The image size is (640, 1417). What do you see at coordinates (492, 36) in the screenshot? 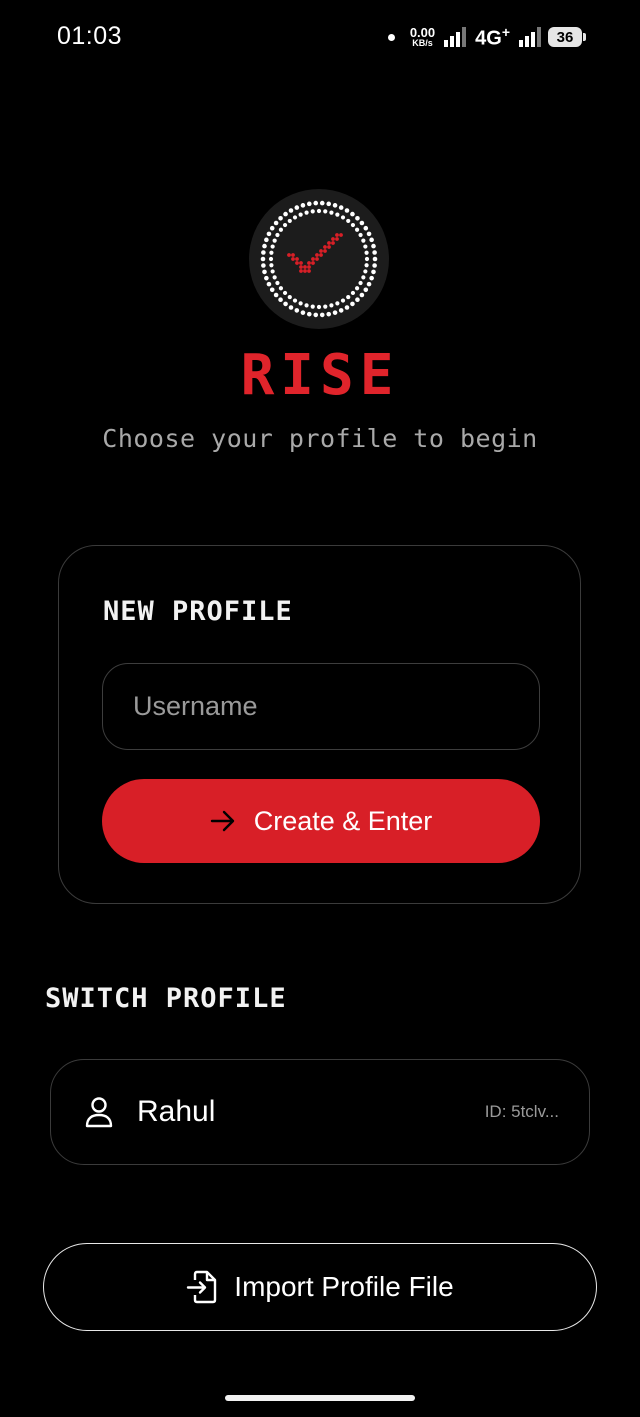
I see `network-type: 4G+` at bounding box center [492, 36].